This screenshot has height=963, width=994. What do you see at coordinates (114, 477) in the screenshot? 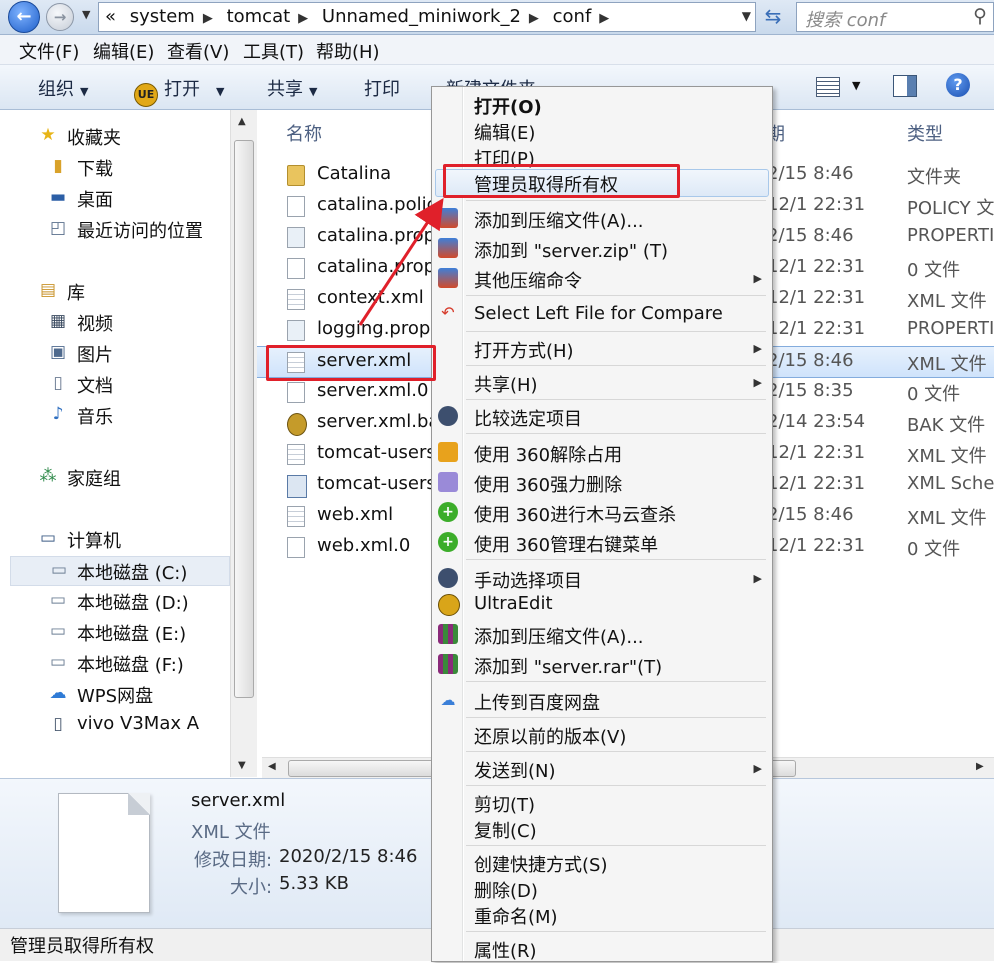
I see `nav-homegroup: ⁂ 家庭组` at bounding box center [114, 477].